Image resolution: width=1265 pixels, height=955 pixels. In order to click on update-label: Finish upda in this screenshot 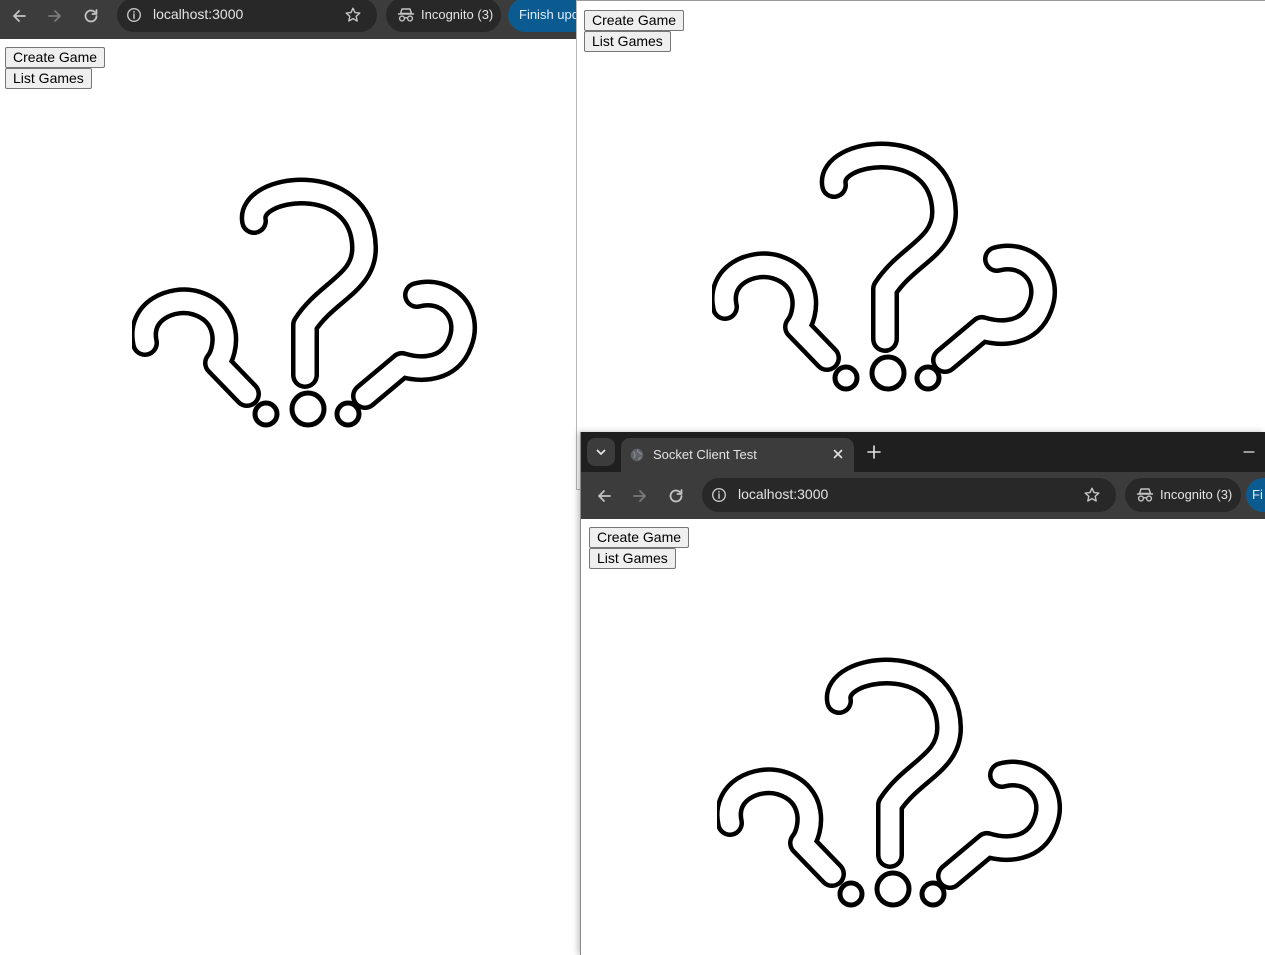, I will do `click(549, 14)`.